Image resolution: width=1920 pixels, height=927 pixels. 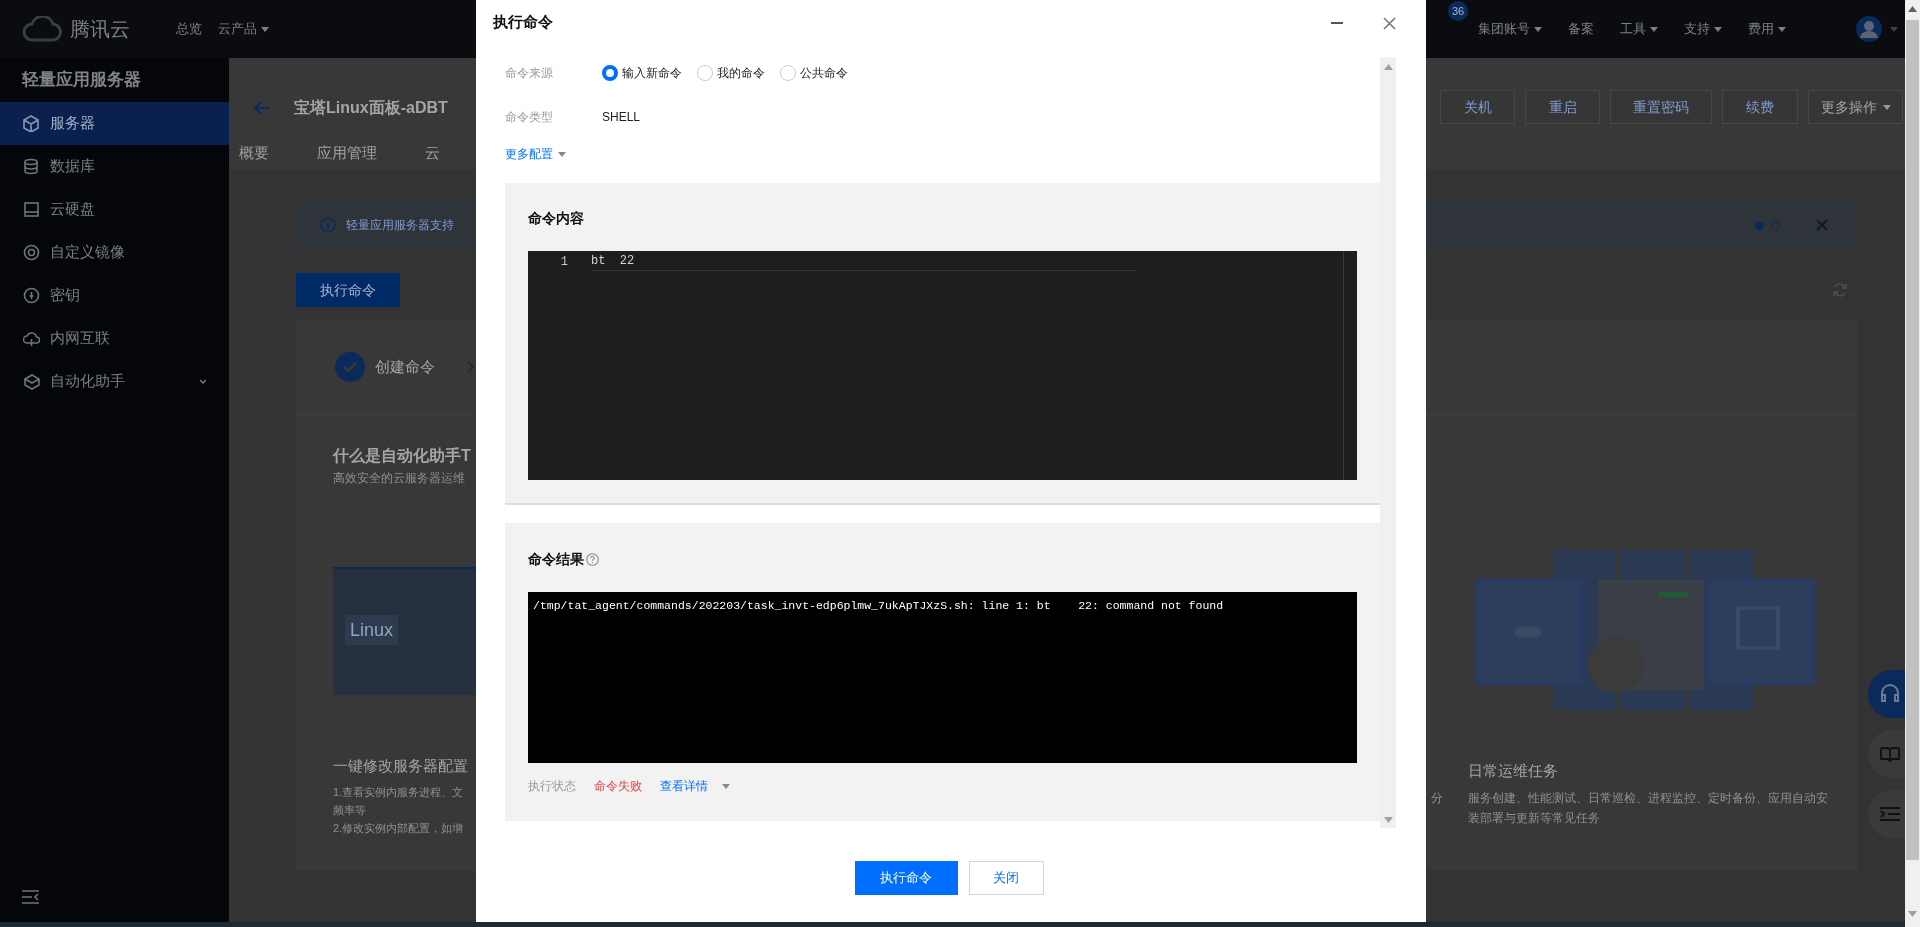 I want to click on field-label: 执行状态, so click(x=552, y=786).